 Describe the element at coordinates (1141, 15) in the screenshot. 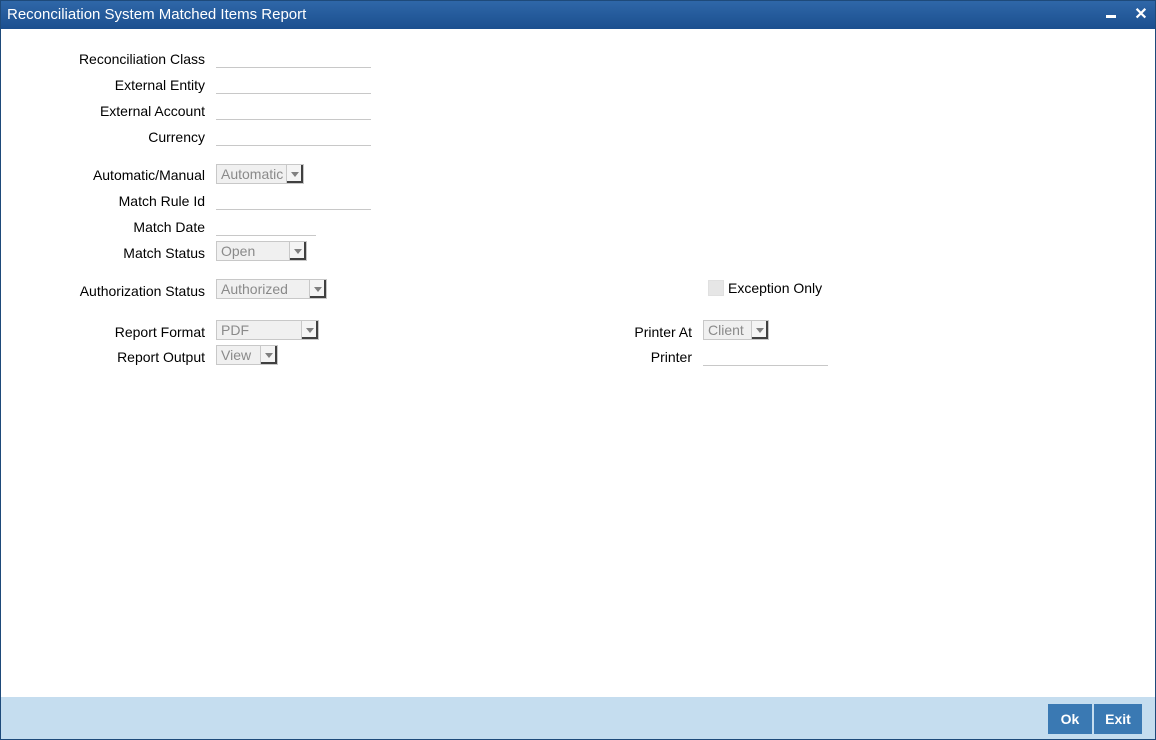

I see `close-icon: ✕` at that location.